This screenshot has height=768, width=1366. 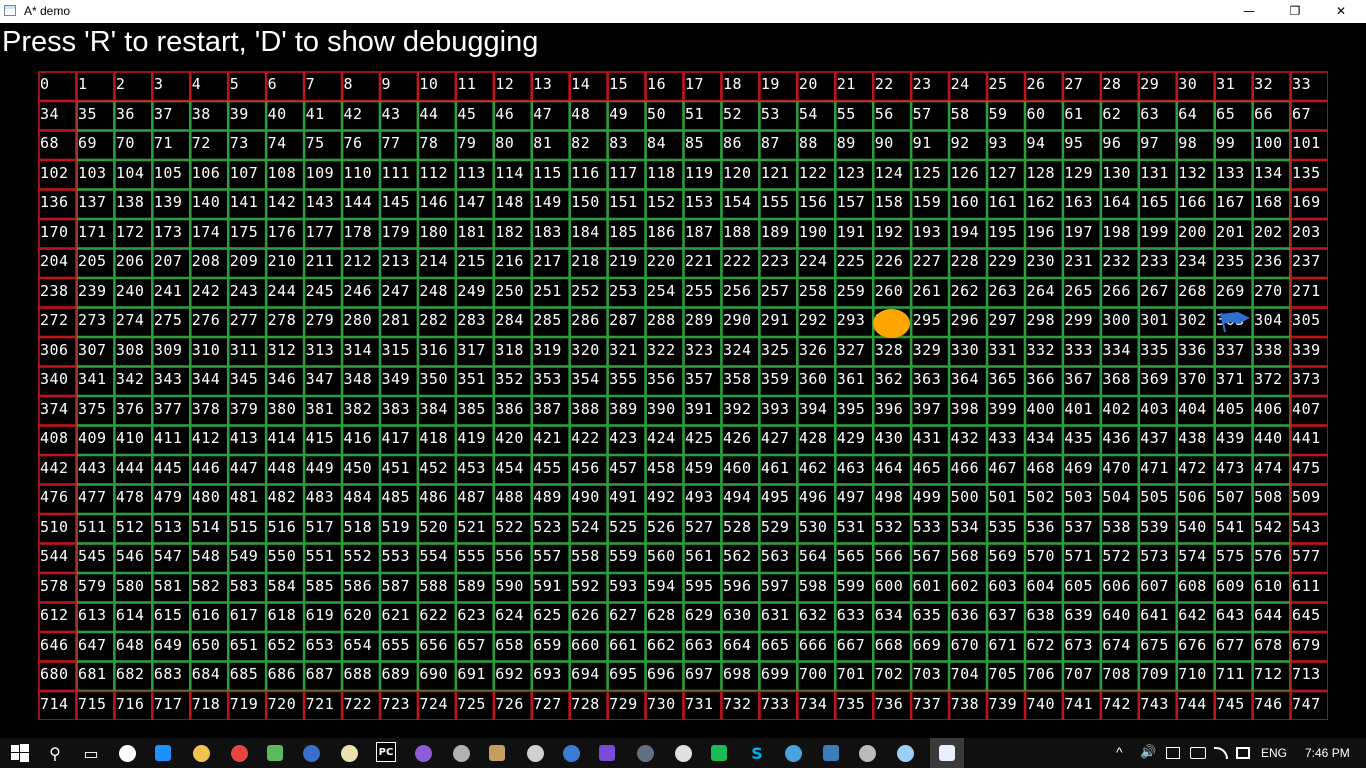 What do you see at coordinates (474, 411) in the screenshot?
I see `grid-cell: 385` at bounding box center [474, 411].